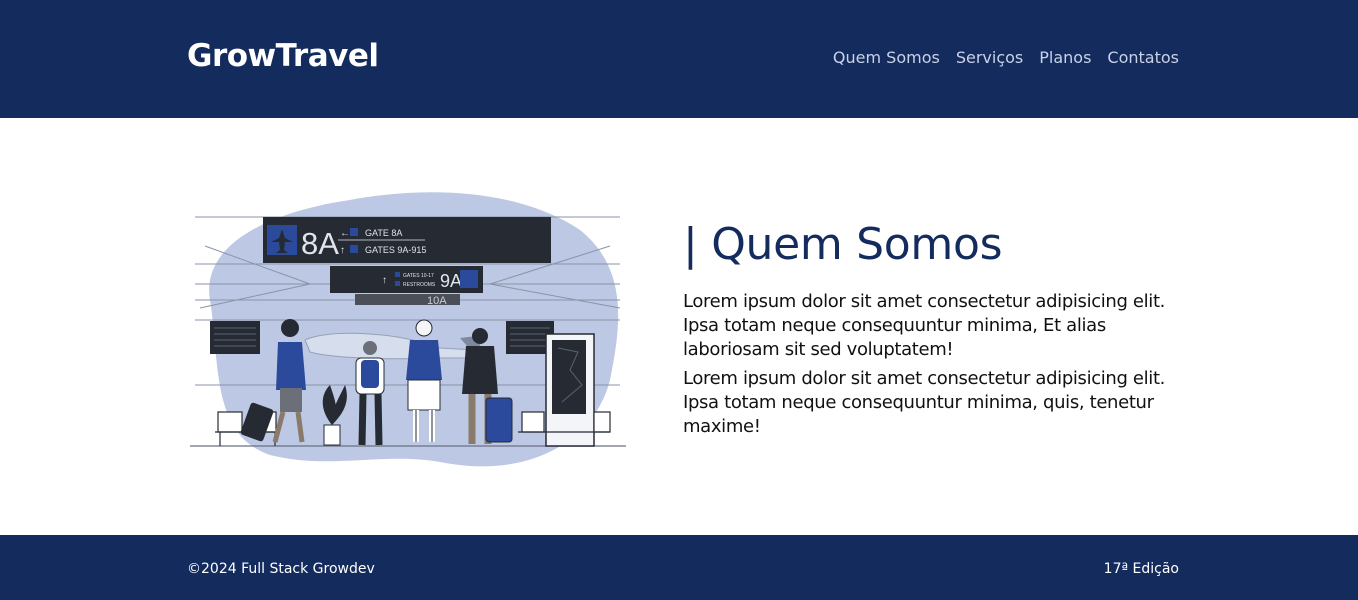  I want to click on nav-link-planos: Planos, so click(1065, 57).